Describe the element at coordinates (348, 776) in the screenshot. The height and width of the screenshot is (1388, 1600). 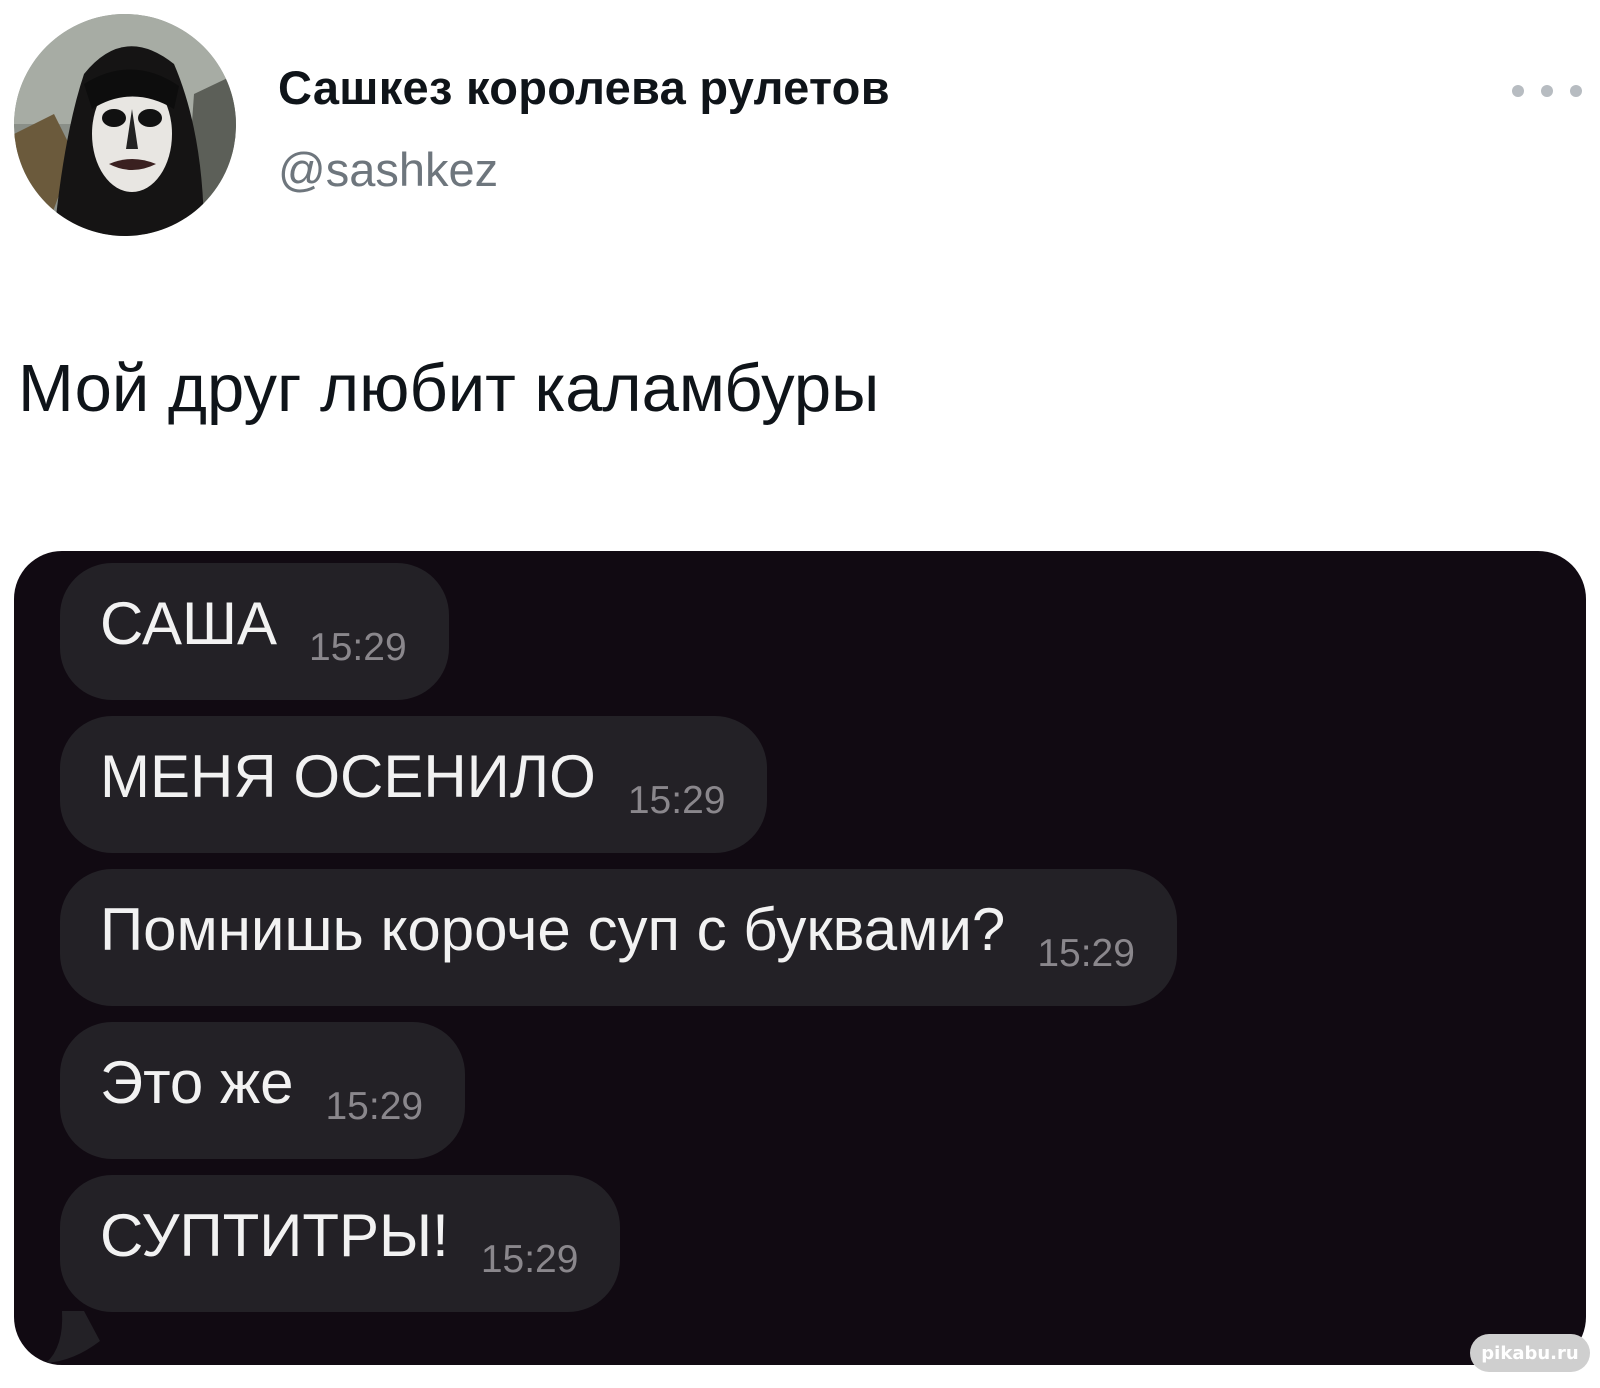
I see `message-text: МЕНЯ ОСЕНИЛО` at that location.